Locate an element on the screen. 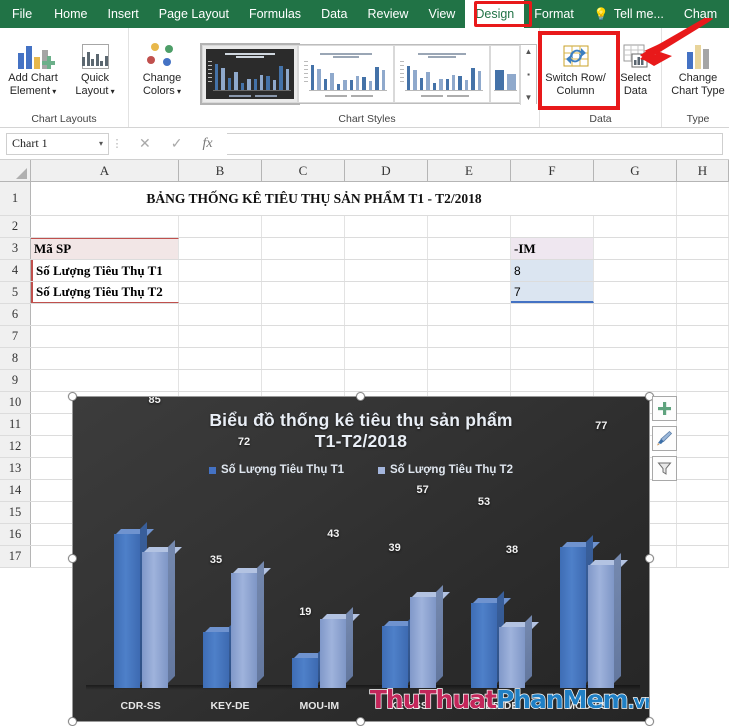 This screenshot has width=729, height=726. row-header-15: 15 is located at coordinates (15, 512).